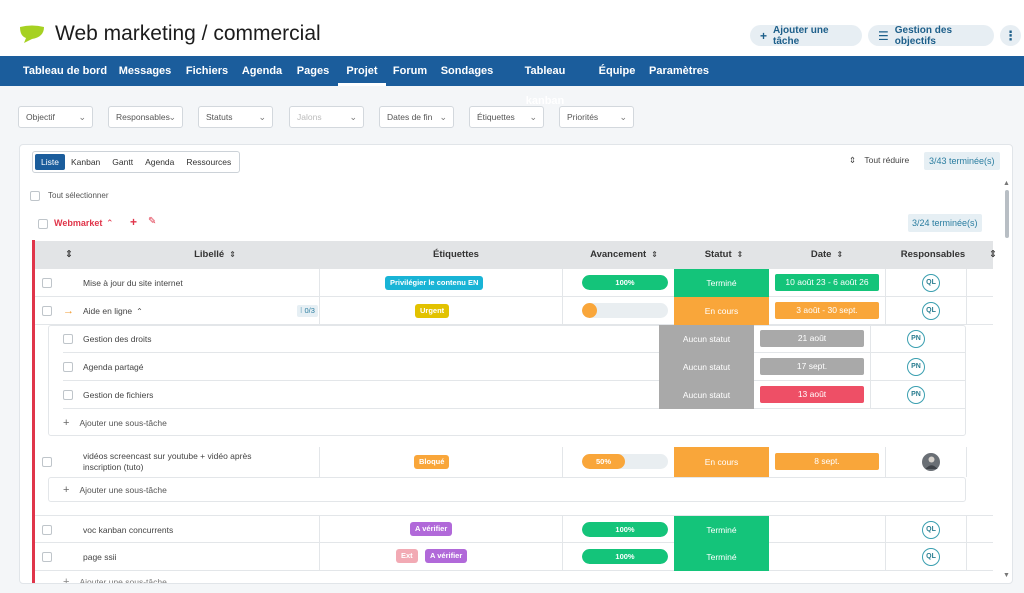  I want to click on tab-gantt: Gantt, so click(122, 162).